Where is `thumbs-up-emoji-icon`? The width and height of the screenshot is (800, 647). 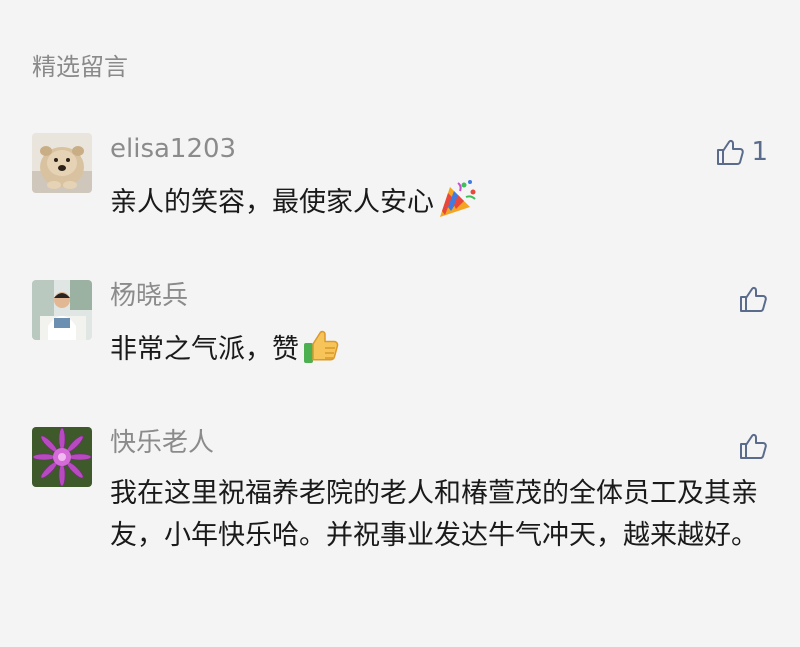 thumbs-up-emoji-icon is located at coordinates (322, 346).